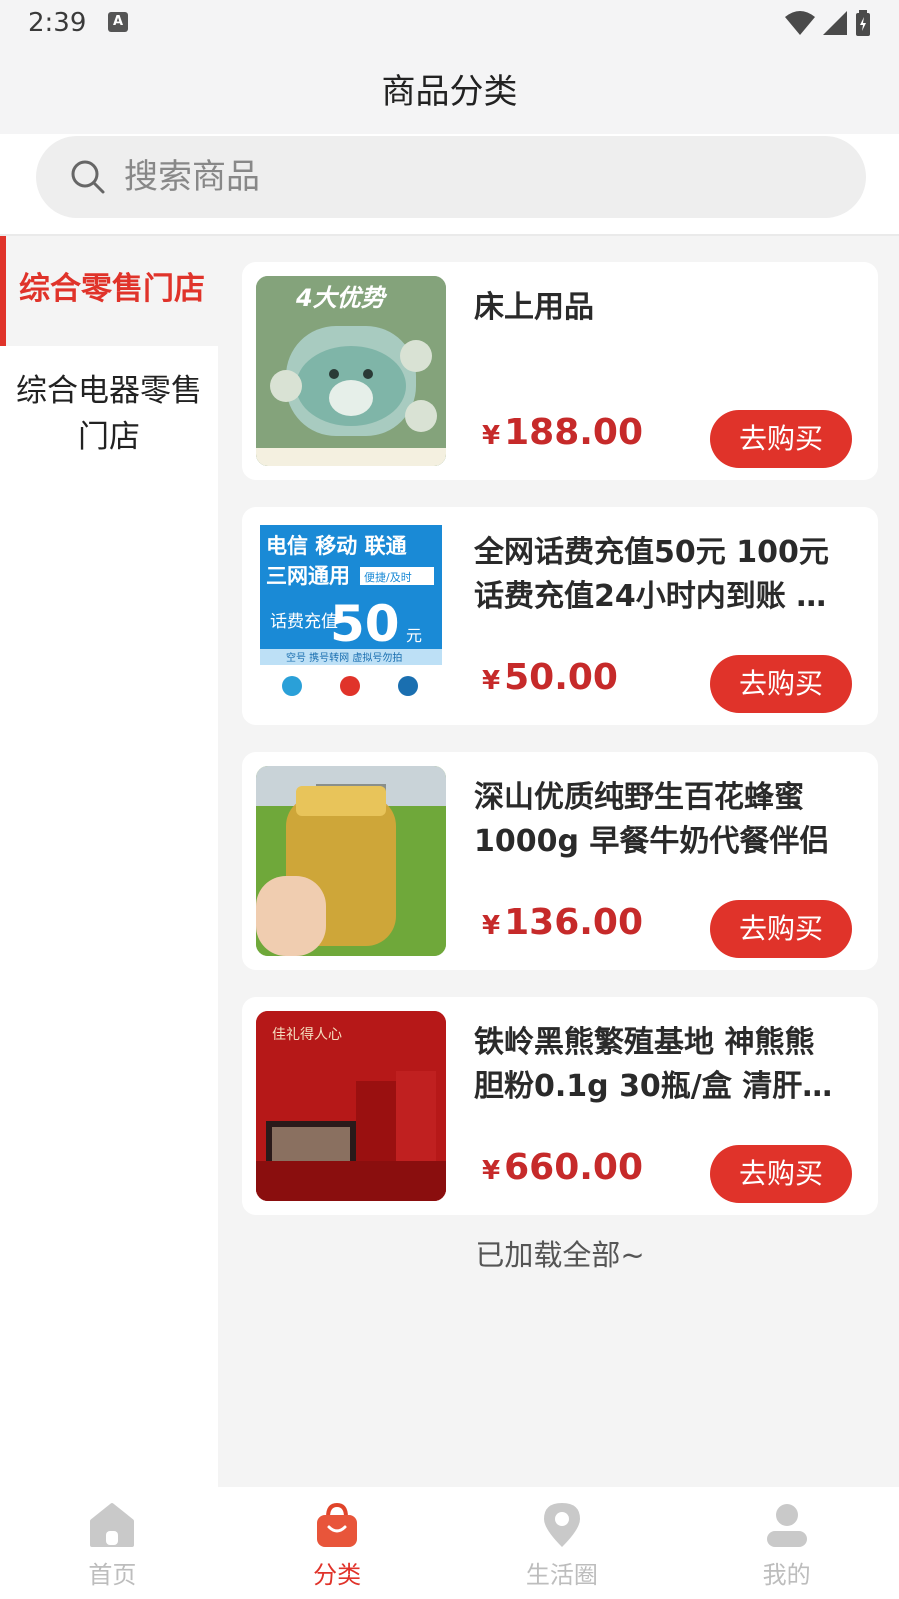 Image resolution: width=899 pixels, height=1599 pixels. I want to click on sidebar-item-label: 综合电器零售门店, so click(109, 414).